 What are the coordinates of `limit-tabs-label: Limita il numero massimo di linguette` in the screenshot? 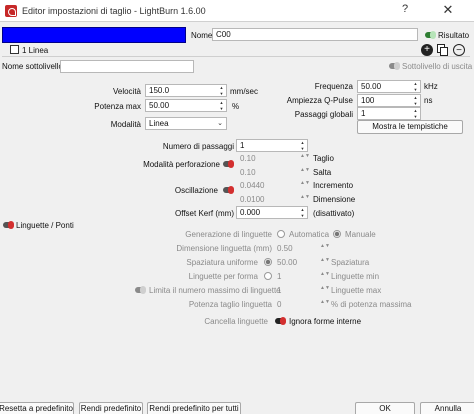 It's located at (215, 290).